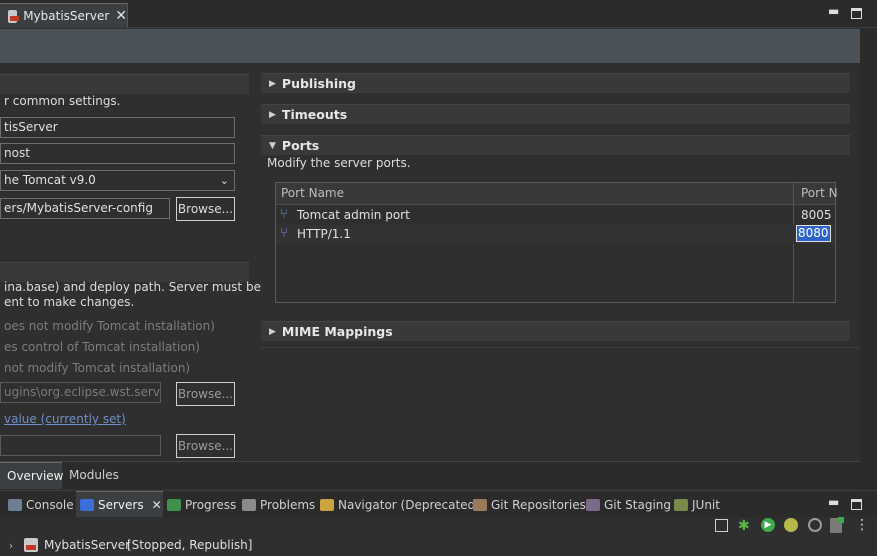 The height and width of the screenshot is (556, 877). I want to click on scrollbar, so click(868, 259).